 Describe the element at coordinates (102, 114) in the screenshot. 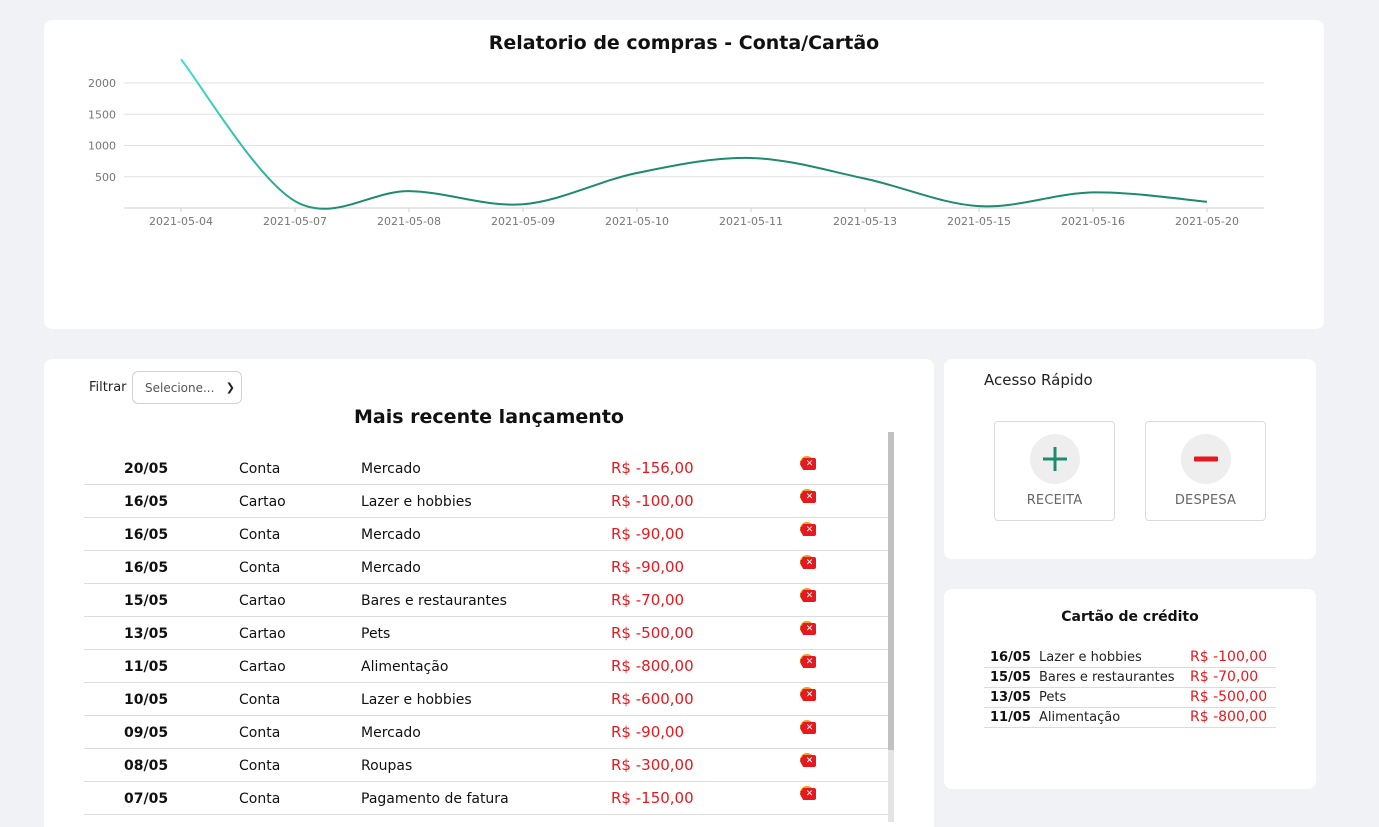

I see `y-tick-label: 1500` at that location.